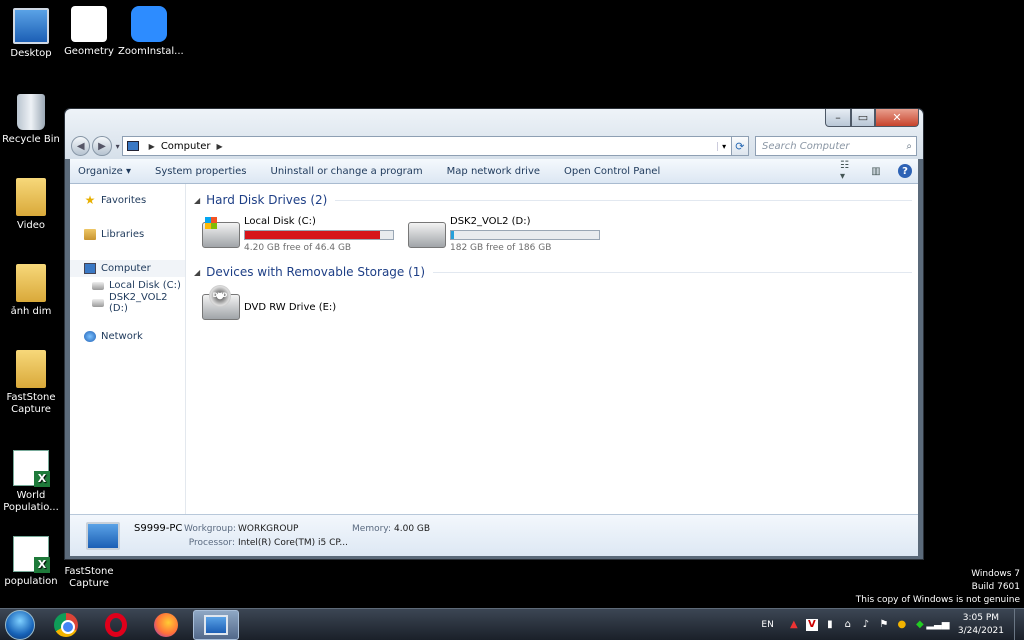 The height and width of the screenshot is (640, 1024). I want to click on desktop-icon-label: ảnh dim, so click(31, 311).